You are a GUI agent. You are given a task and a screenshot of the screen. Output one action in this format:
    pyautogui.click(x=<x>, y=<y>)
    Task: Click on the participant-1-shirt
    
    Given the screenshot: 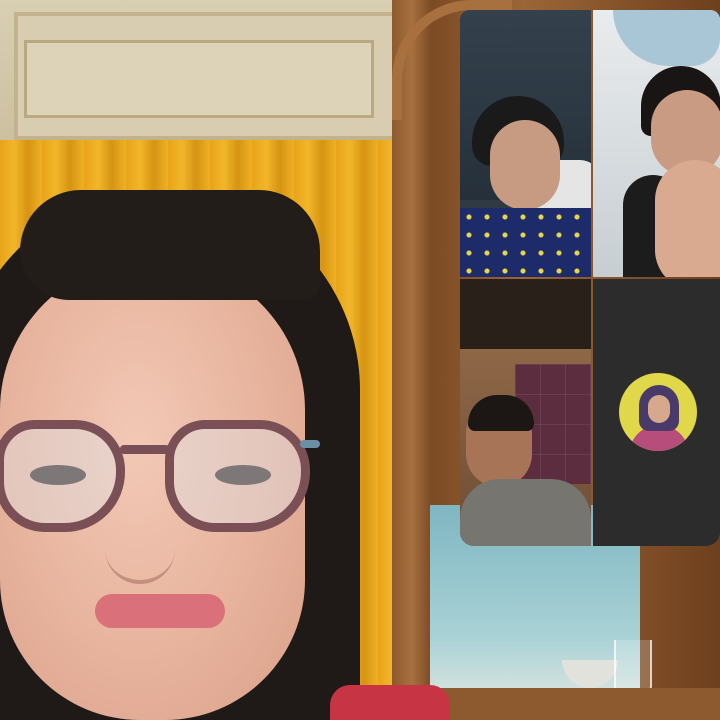 What is the action you would take?
    pyautogui.click(x=525, y=242)
    